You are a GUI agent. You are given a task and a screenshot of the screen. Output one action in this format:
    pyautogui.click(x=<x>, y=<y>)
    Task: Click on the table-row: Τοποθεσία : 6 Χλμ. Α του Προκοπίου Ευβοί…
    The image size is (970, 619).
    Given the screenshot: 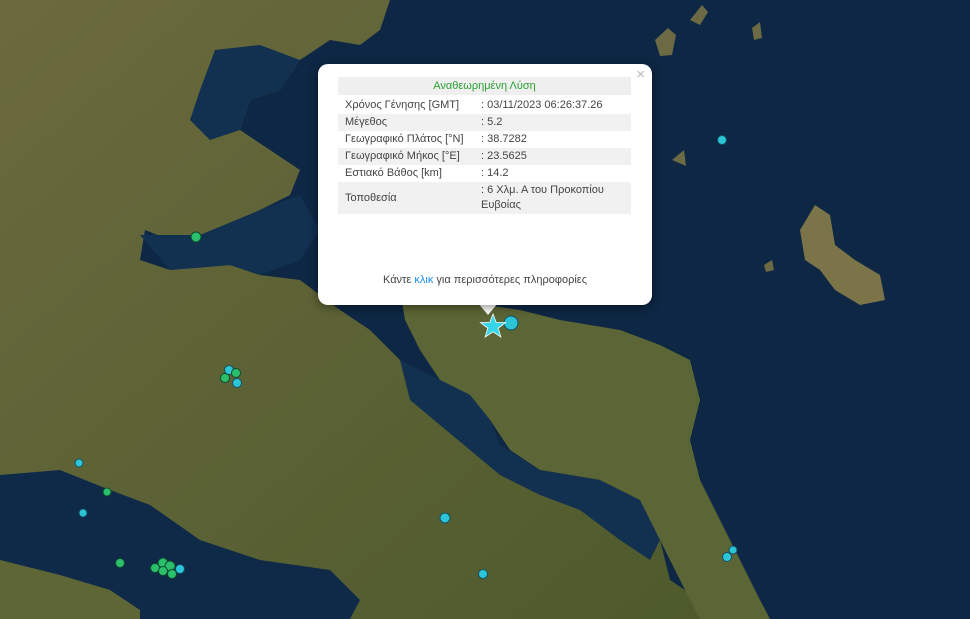 What is the action you would take?
    pyautogui.click(x=484, y=198)
    